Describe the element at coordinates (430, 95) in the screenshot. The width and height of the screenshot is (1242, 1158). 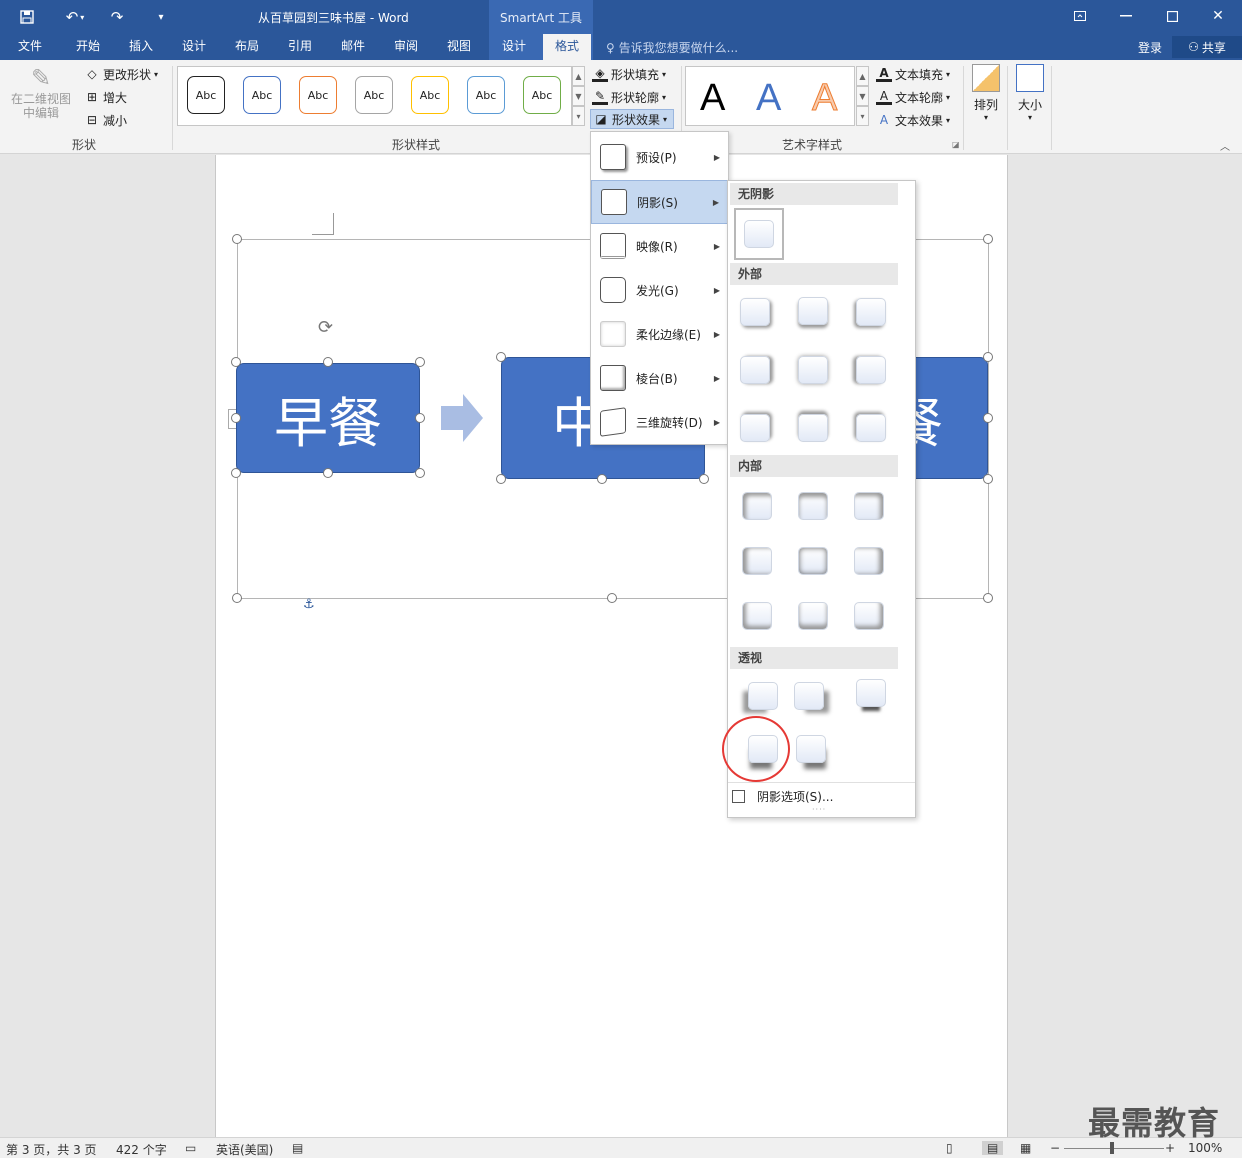
I see `shape-style-5: Abc` at that location.